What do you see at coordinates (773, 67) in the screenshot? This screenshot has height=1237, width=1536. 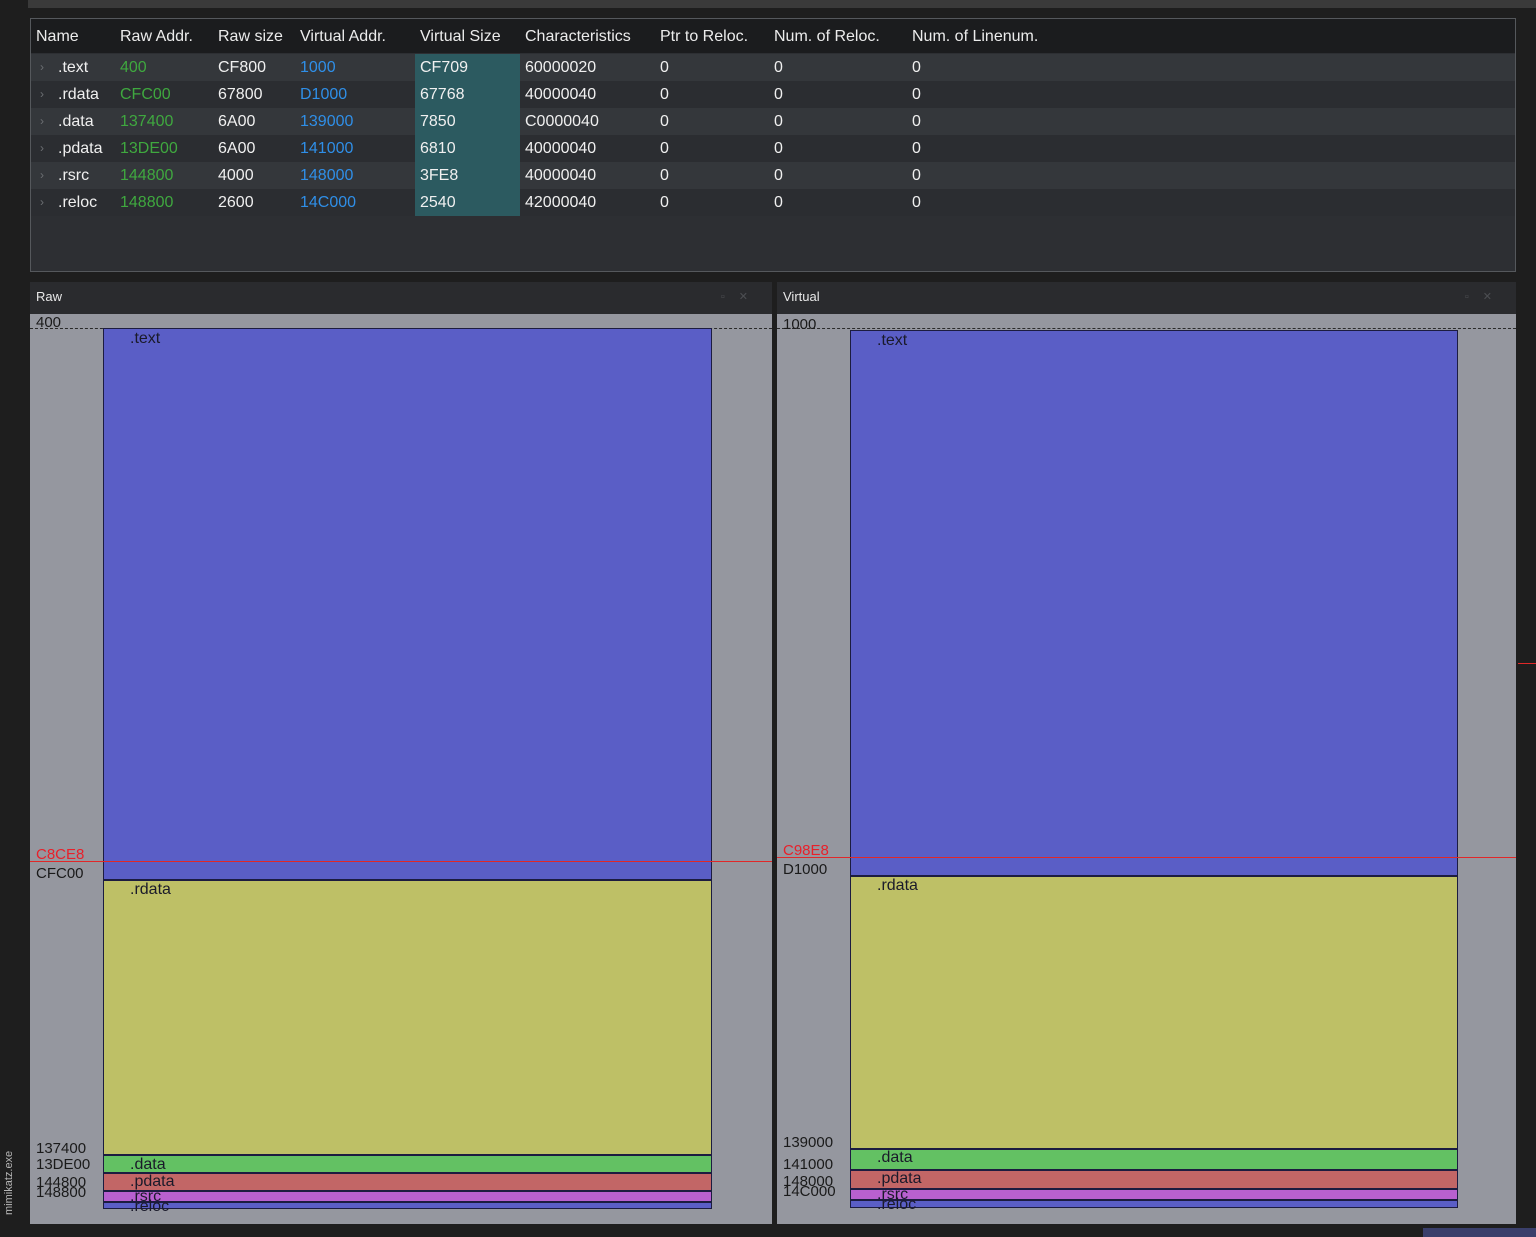 I see `table-row: › .text 400 CF800 1000 CF709 60000020 0 0 0` at bounding box center [773, 67].